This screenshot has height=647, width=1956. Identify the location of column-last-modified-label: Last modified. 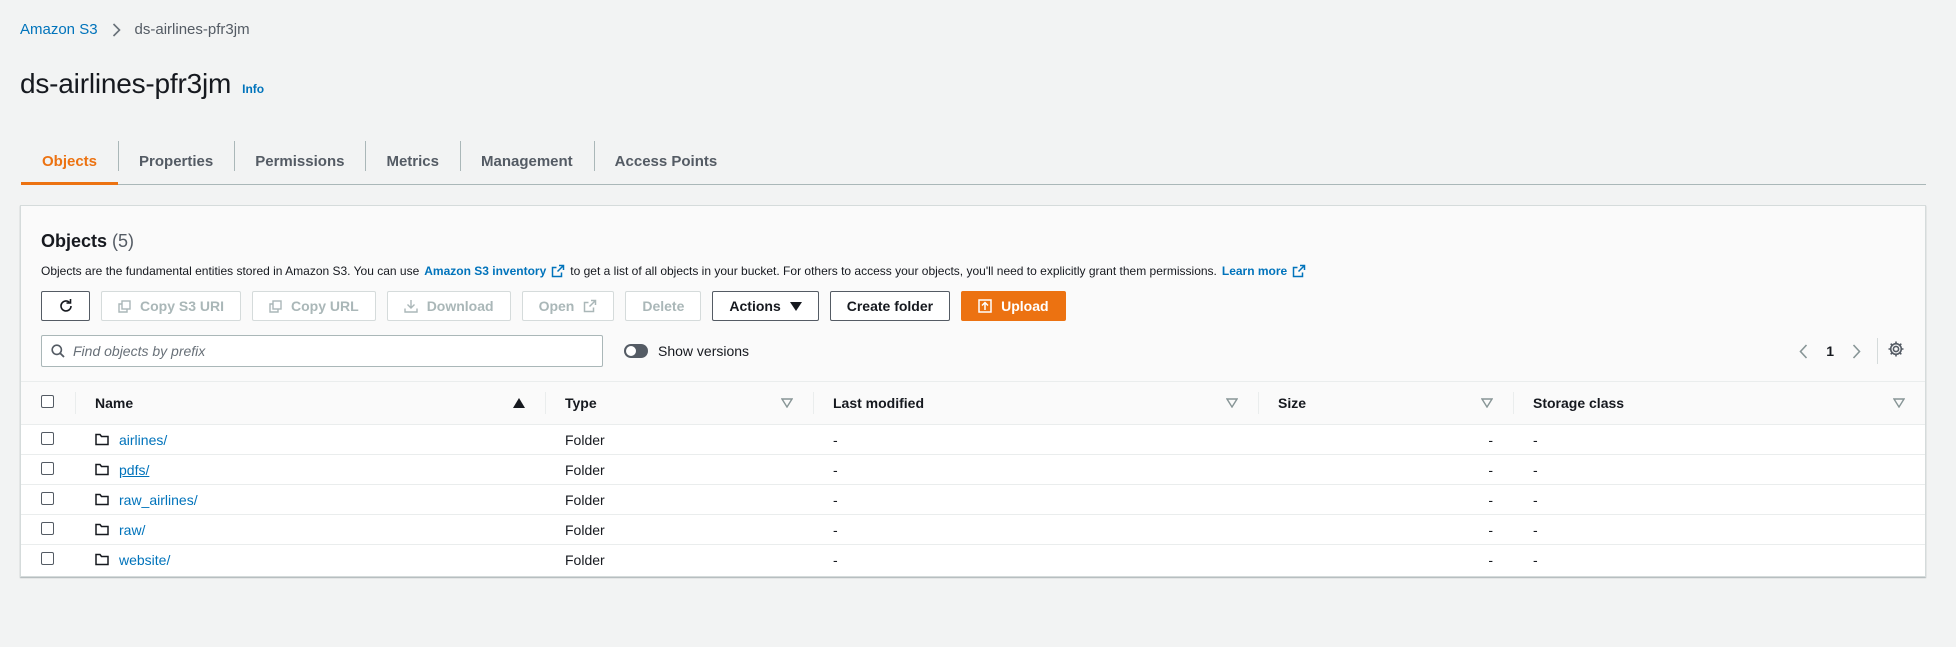
(879, 403).